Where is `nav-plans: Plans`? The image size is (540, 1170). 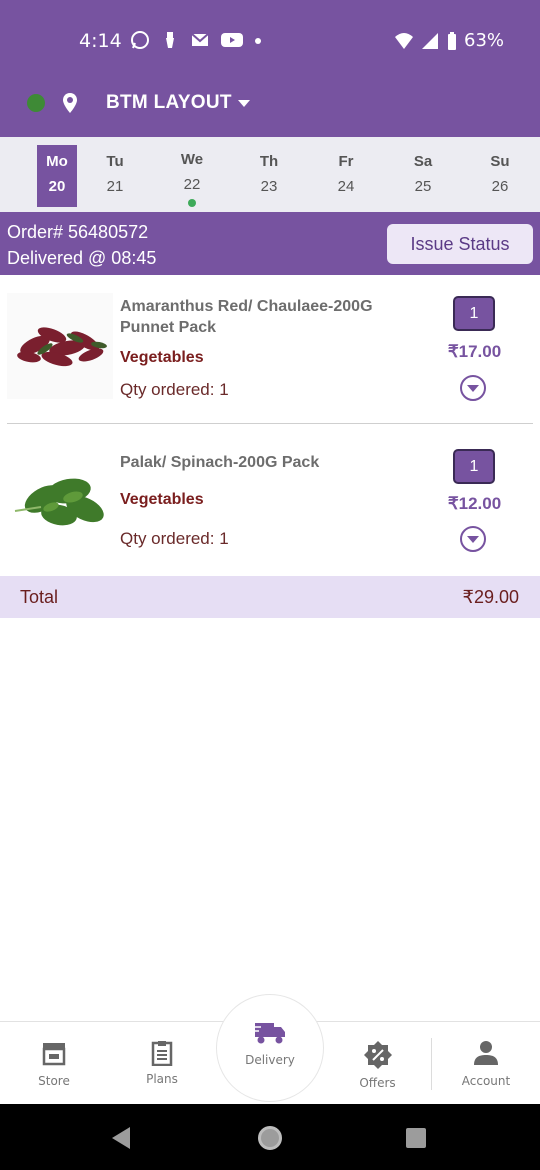 nav-plans: Plans is located at coordinates (162, 1063).